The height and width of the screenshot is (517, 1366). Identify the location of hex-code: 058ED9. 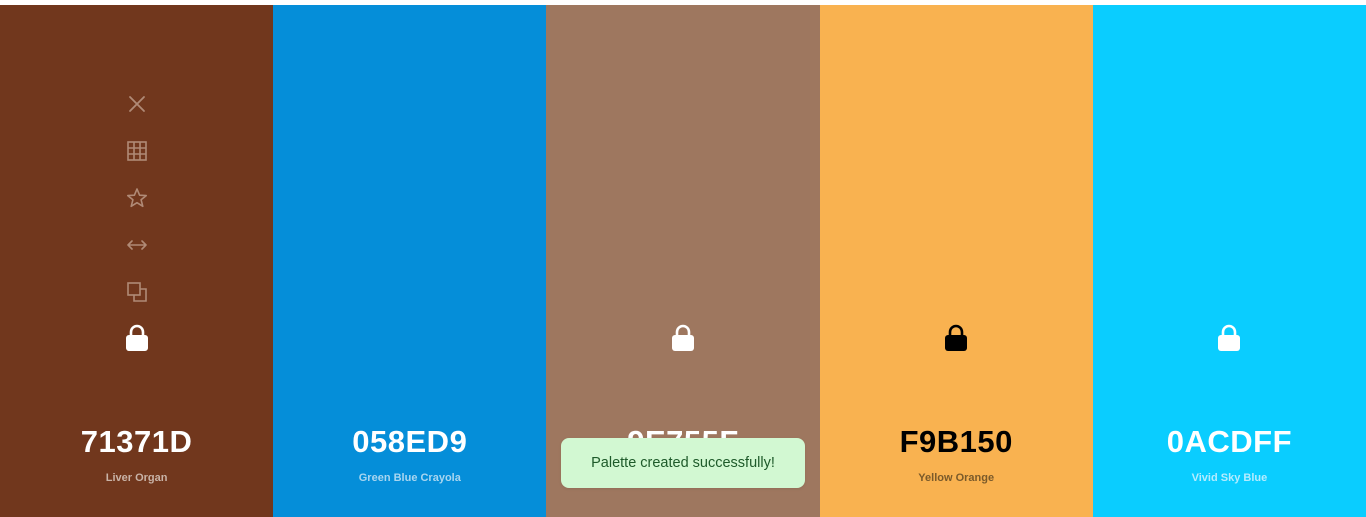
(409, 442).